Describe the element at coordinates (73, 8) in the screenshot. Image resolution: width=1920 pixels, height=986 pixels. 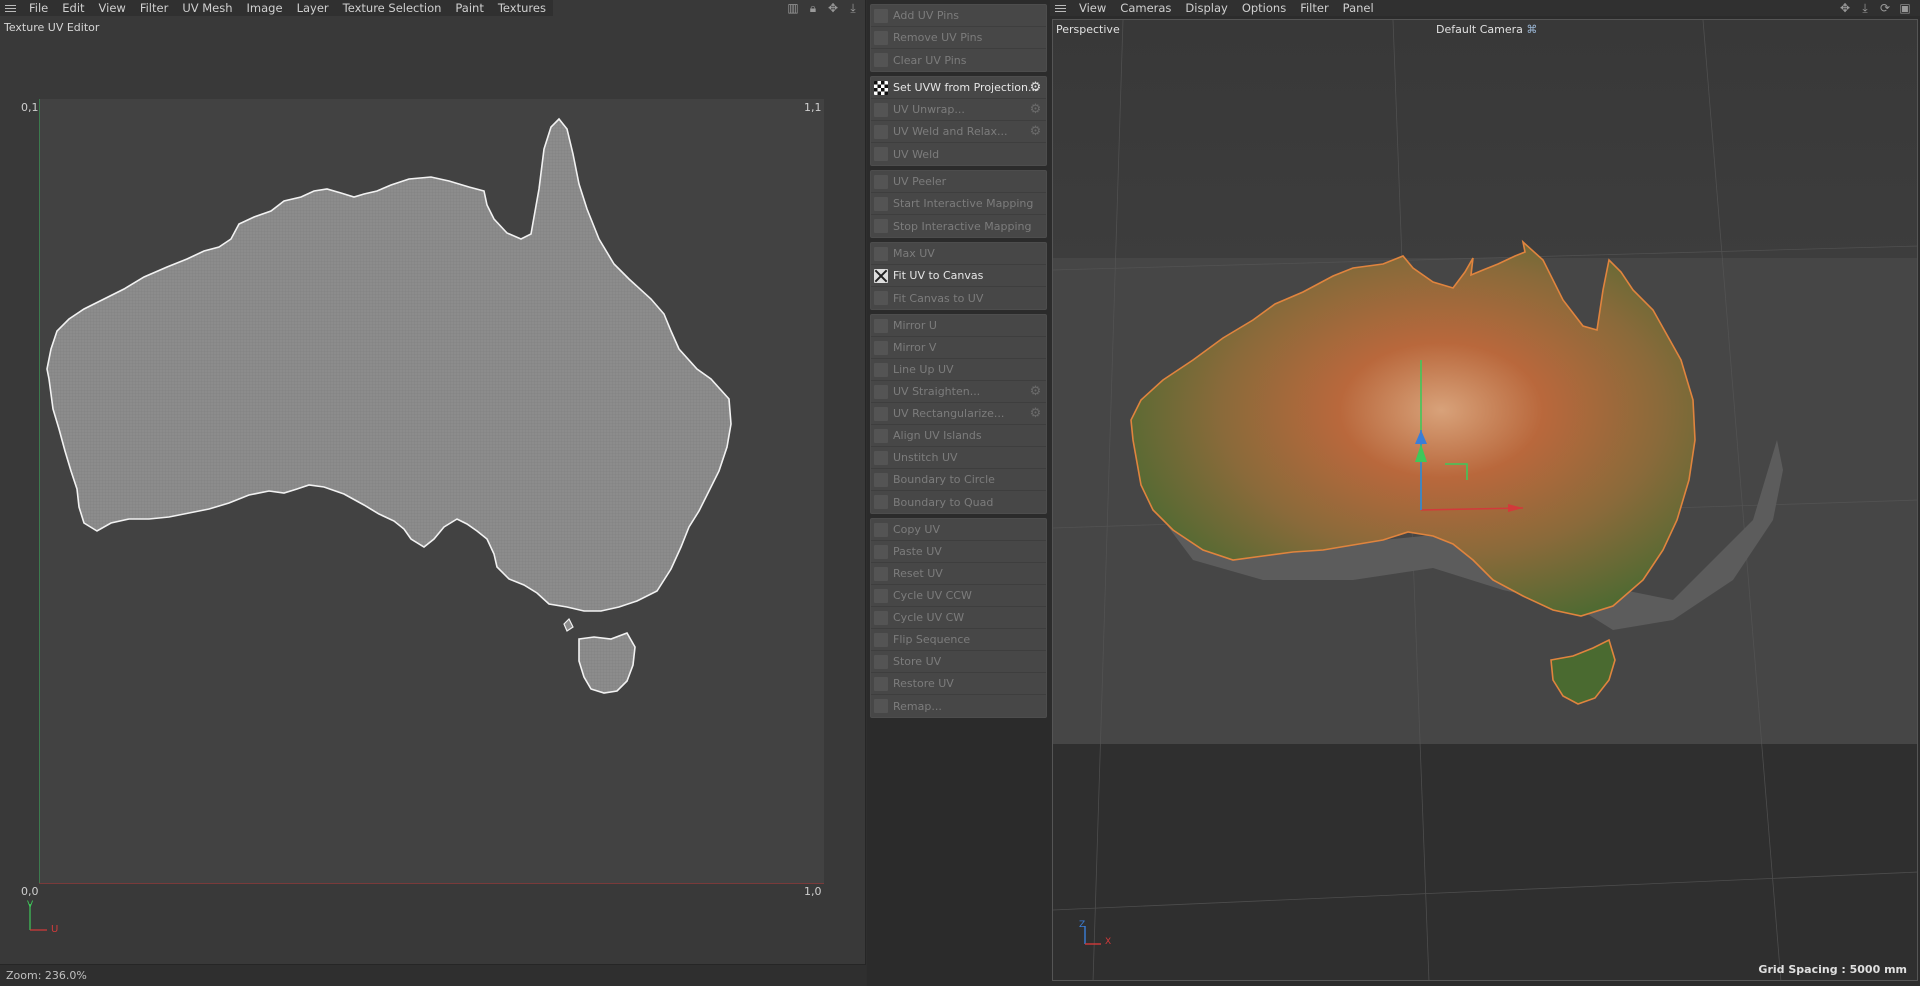
I see `menu-edit: Edit` at that location.